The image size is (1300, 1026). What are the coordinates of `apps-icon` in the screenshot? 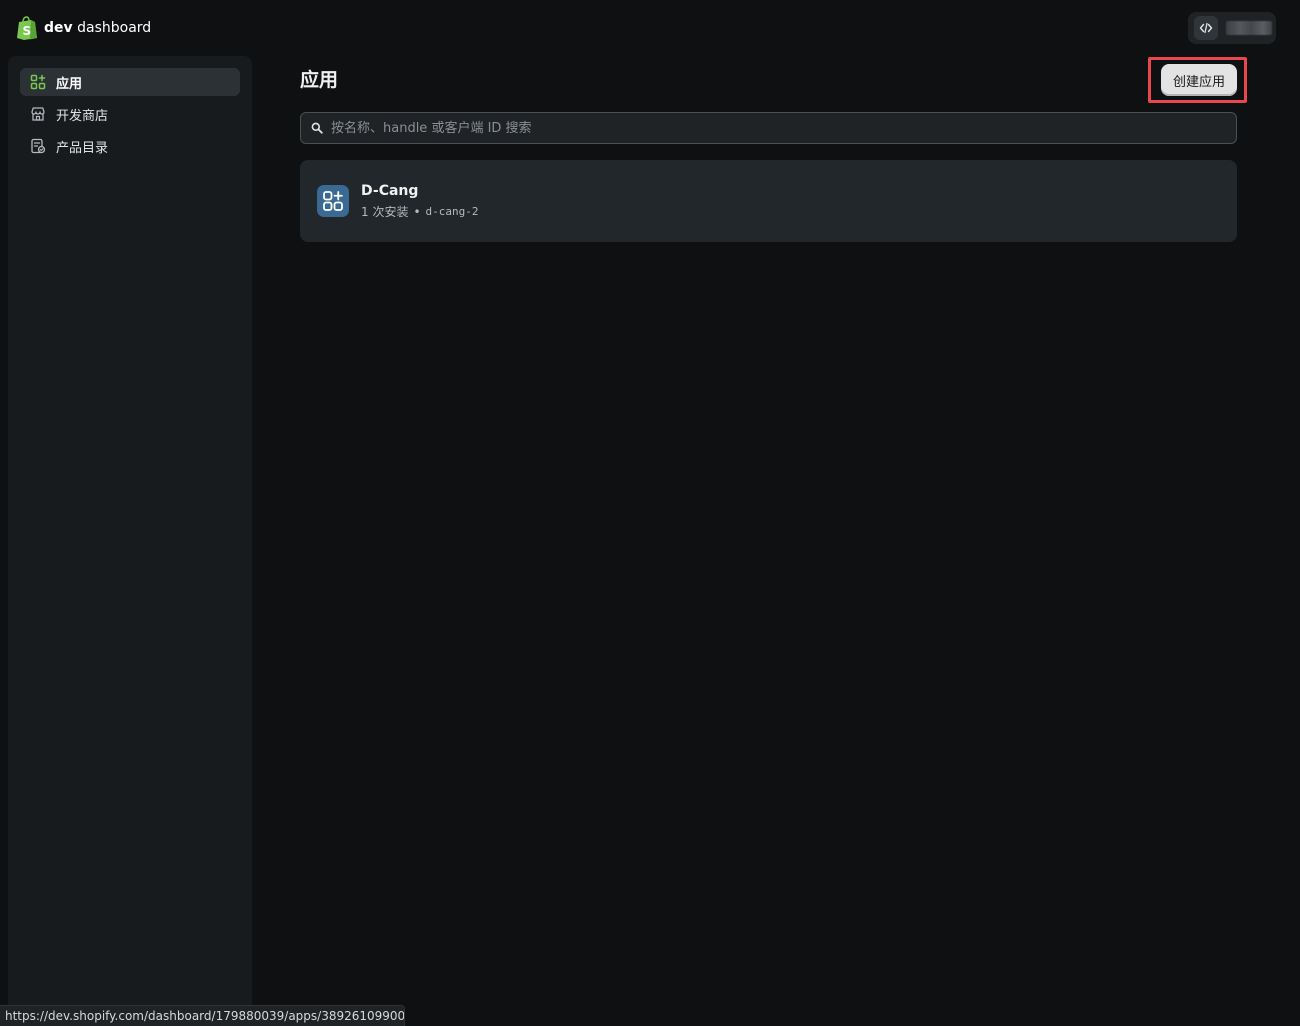 It's located at (38, 82).